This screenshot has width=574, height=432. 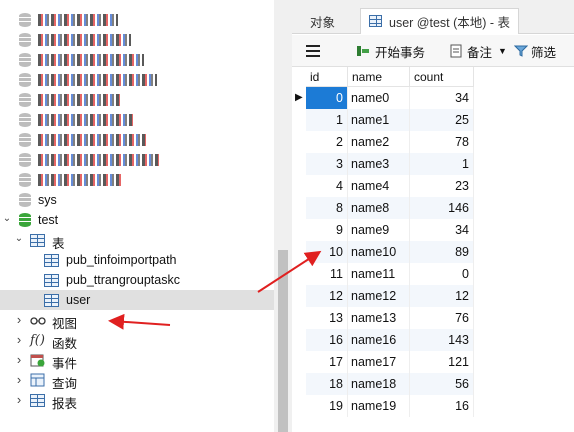 I want to click on cell-name: name1, so click(x=379, y=120).